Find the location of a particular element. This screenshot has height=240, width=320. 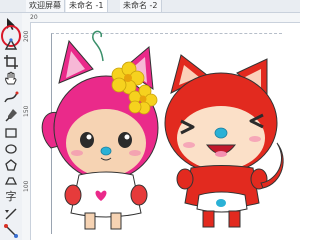

crop-tool is located at coordinates (11, 62).